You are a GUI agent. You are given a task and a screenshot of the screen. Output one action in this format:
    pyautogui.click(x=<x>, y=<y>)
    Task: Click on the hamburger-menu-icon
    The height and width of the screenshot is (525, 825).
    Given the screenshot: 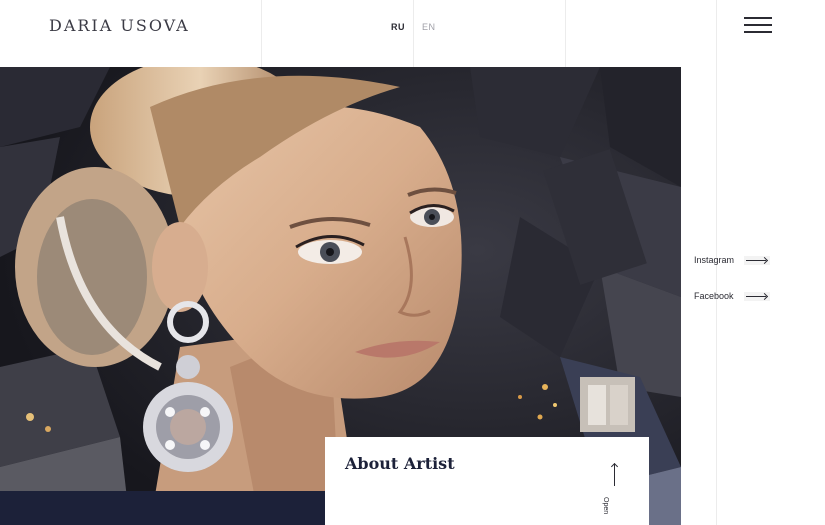 What is the action you would take?
    pyautogui.click(x=758, y=26)
    